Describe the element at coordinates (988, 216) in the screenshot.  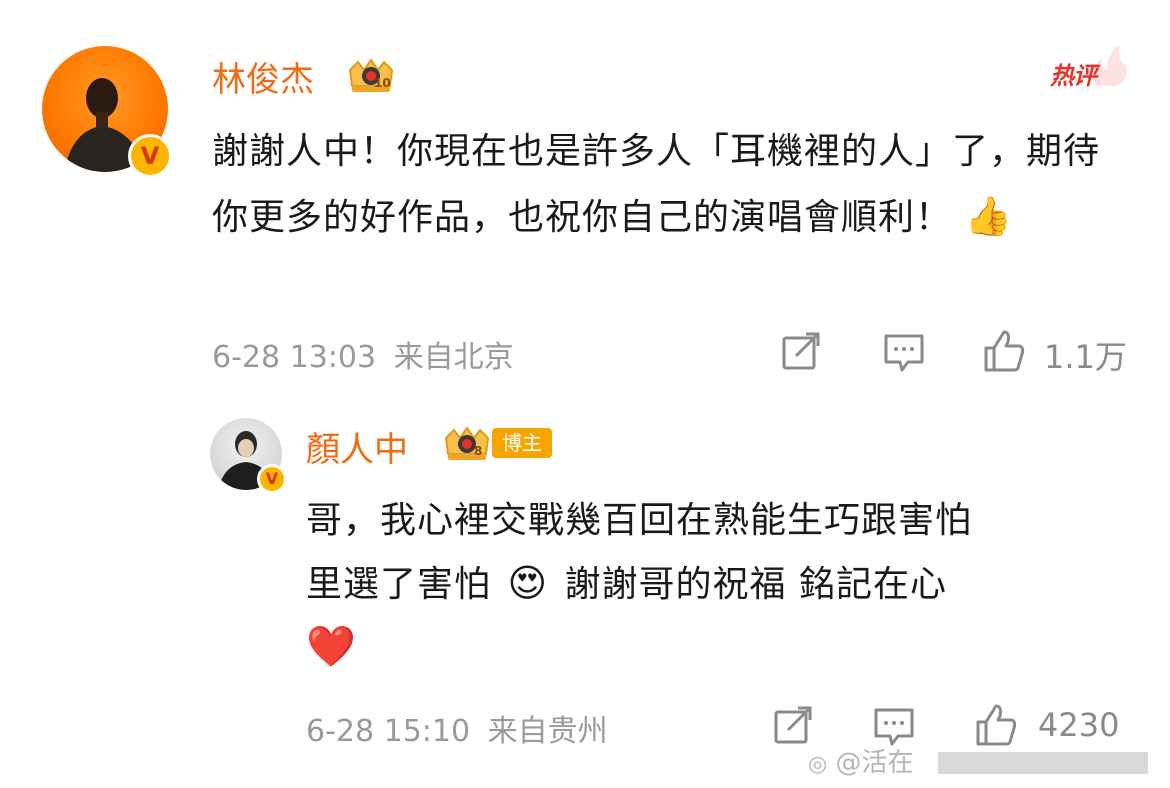
I see `thumbs-up-emoji: 👍` at that location.